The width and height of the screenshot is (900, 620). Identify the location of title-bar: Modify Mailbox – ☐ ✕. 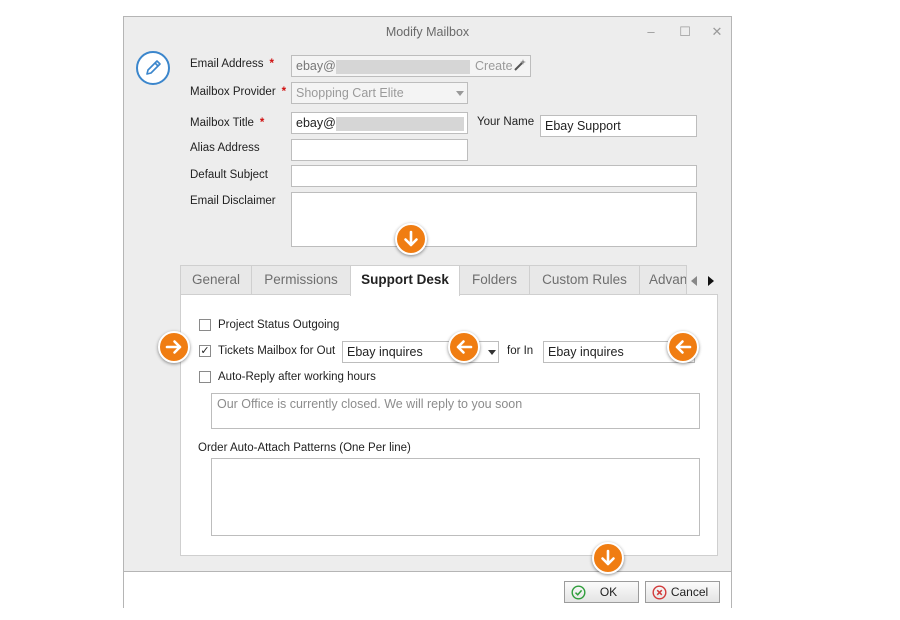
(427, 32).